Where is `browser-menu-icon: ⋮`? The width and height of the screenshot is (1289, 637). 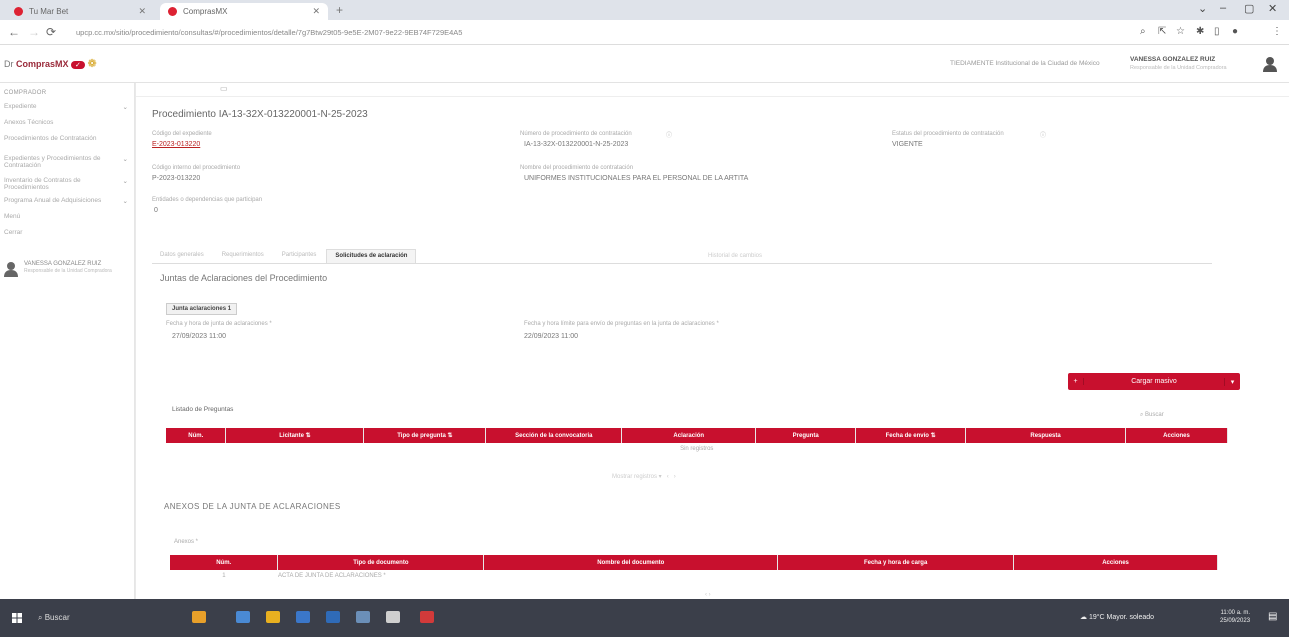 browser-menu-icon: ⋮ is located at coordinates (1277, 31).